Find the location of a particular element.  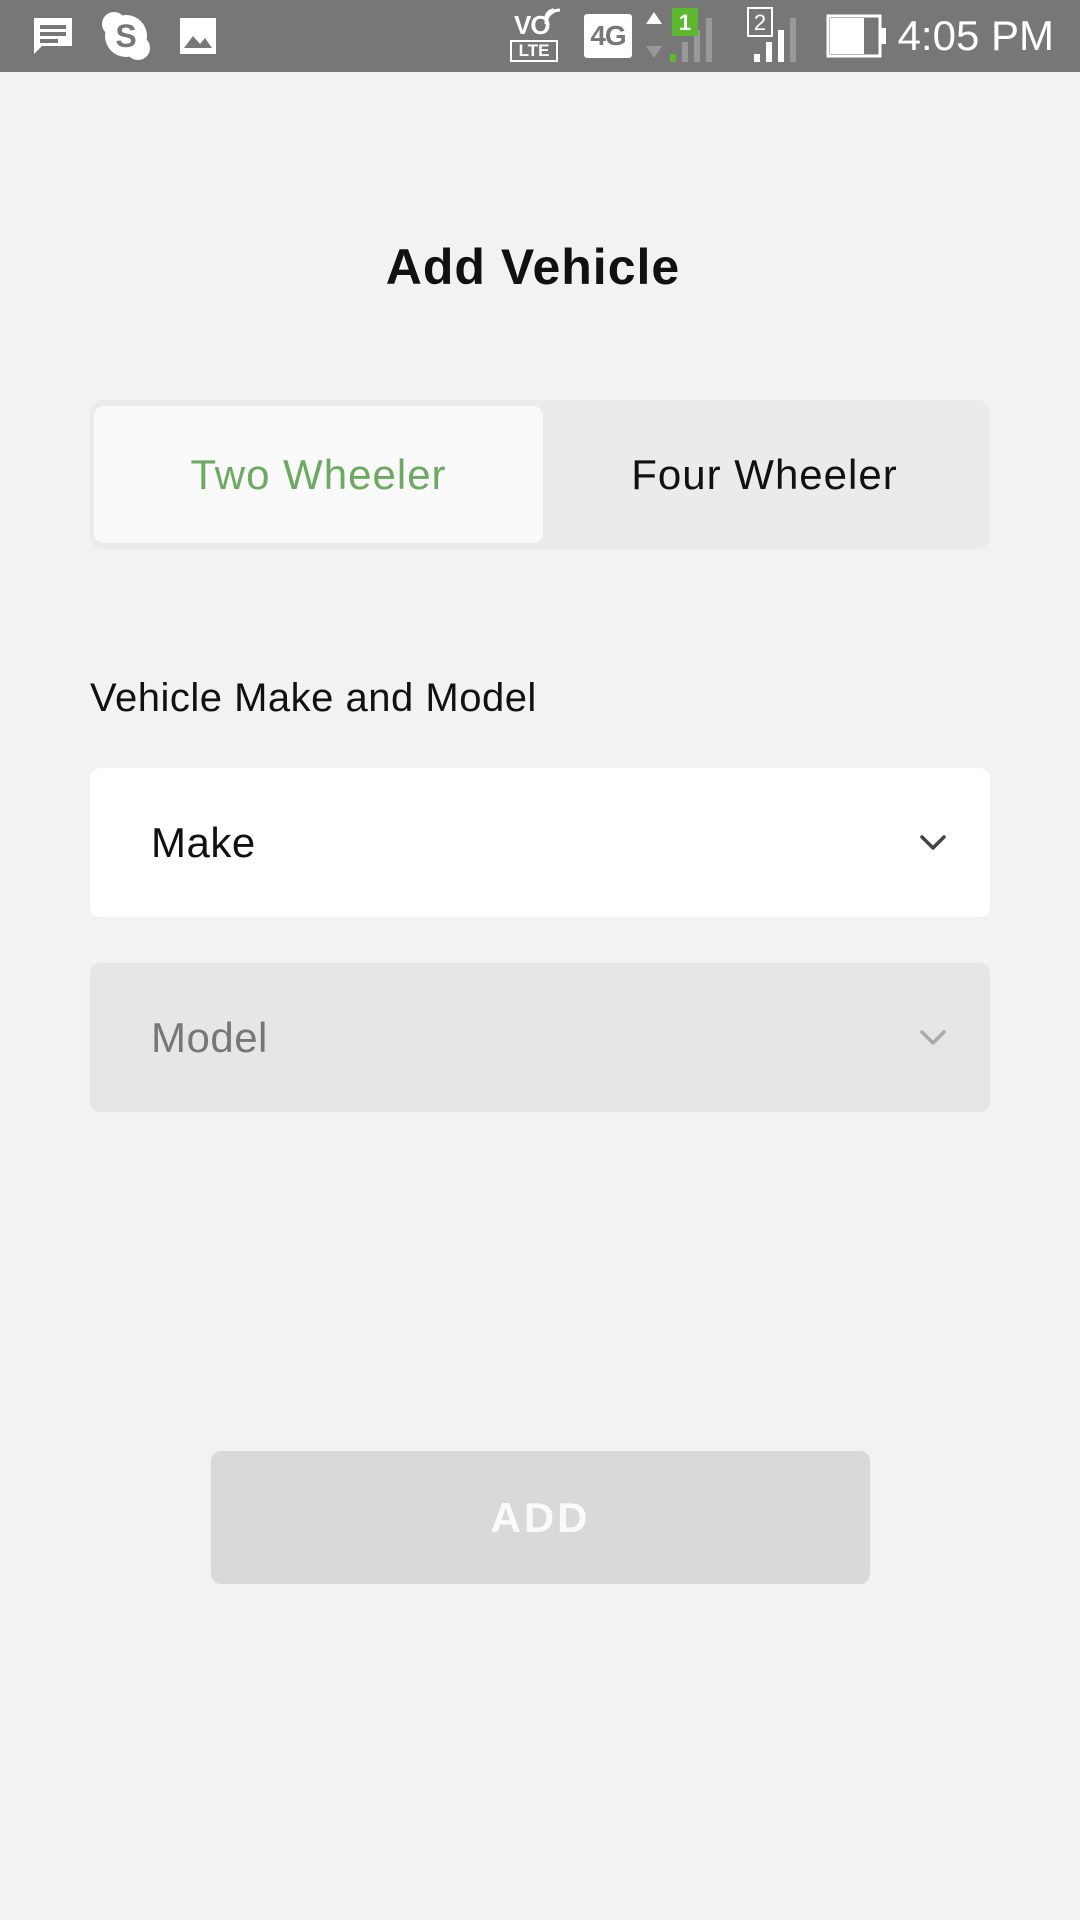

4g-icon: 4G is located at coordinates (608, 36).